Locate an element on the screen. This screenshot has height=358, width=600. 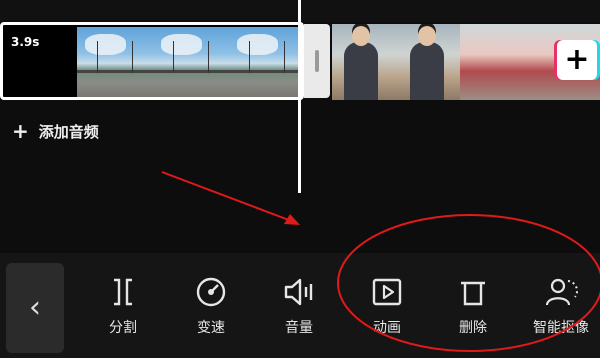
tool-speed: 变速 is located at coordinates (211, 306).